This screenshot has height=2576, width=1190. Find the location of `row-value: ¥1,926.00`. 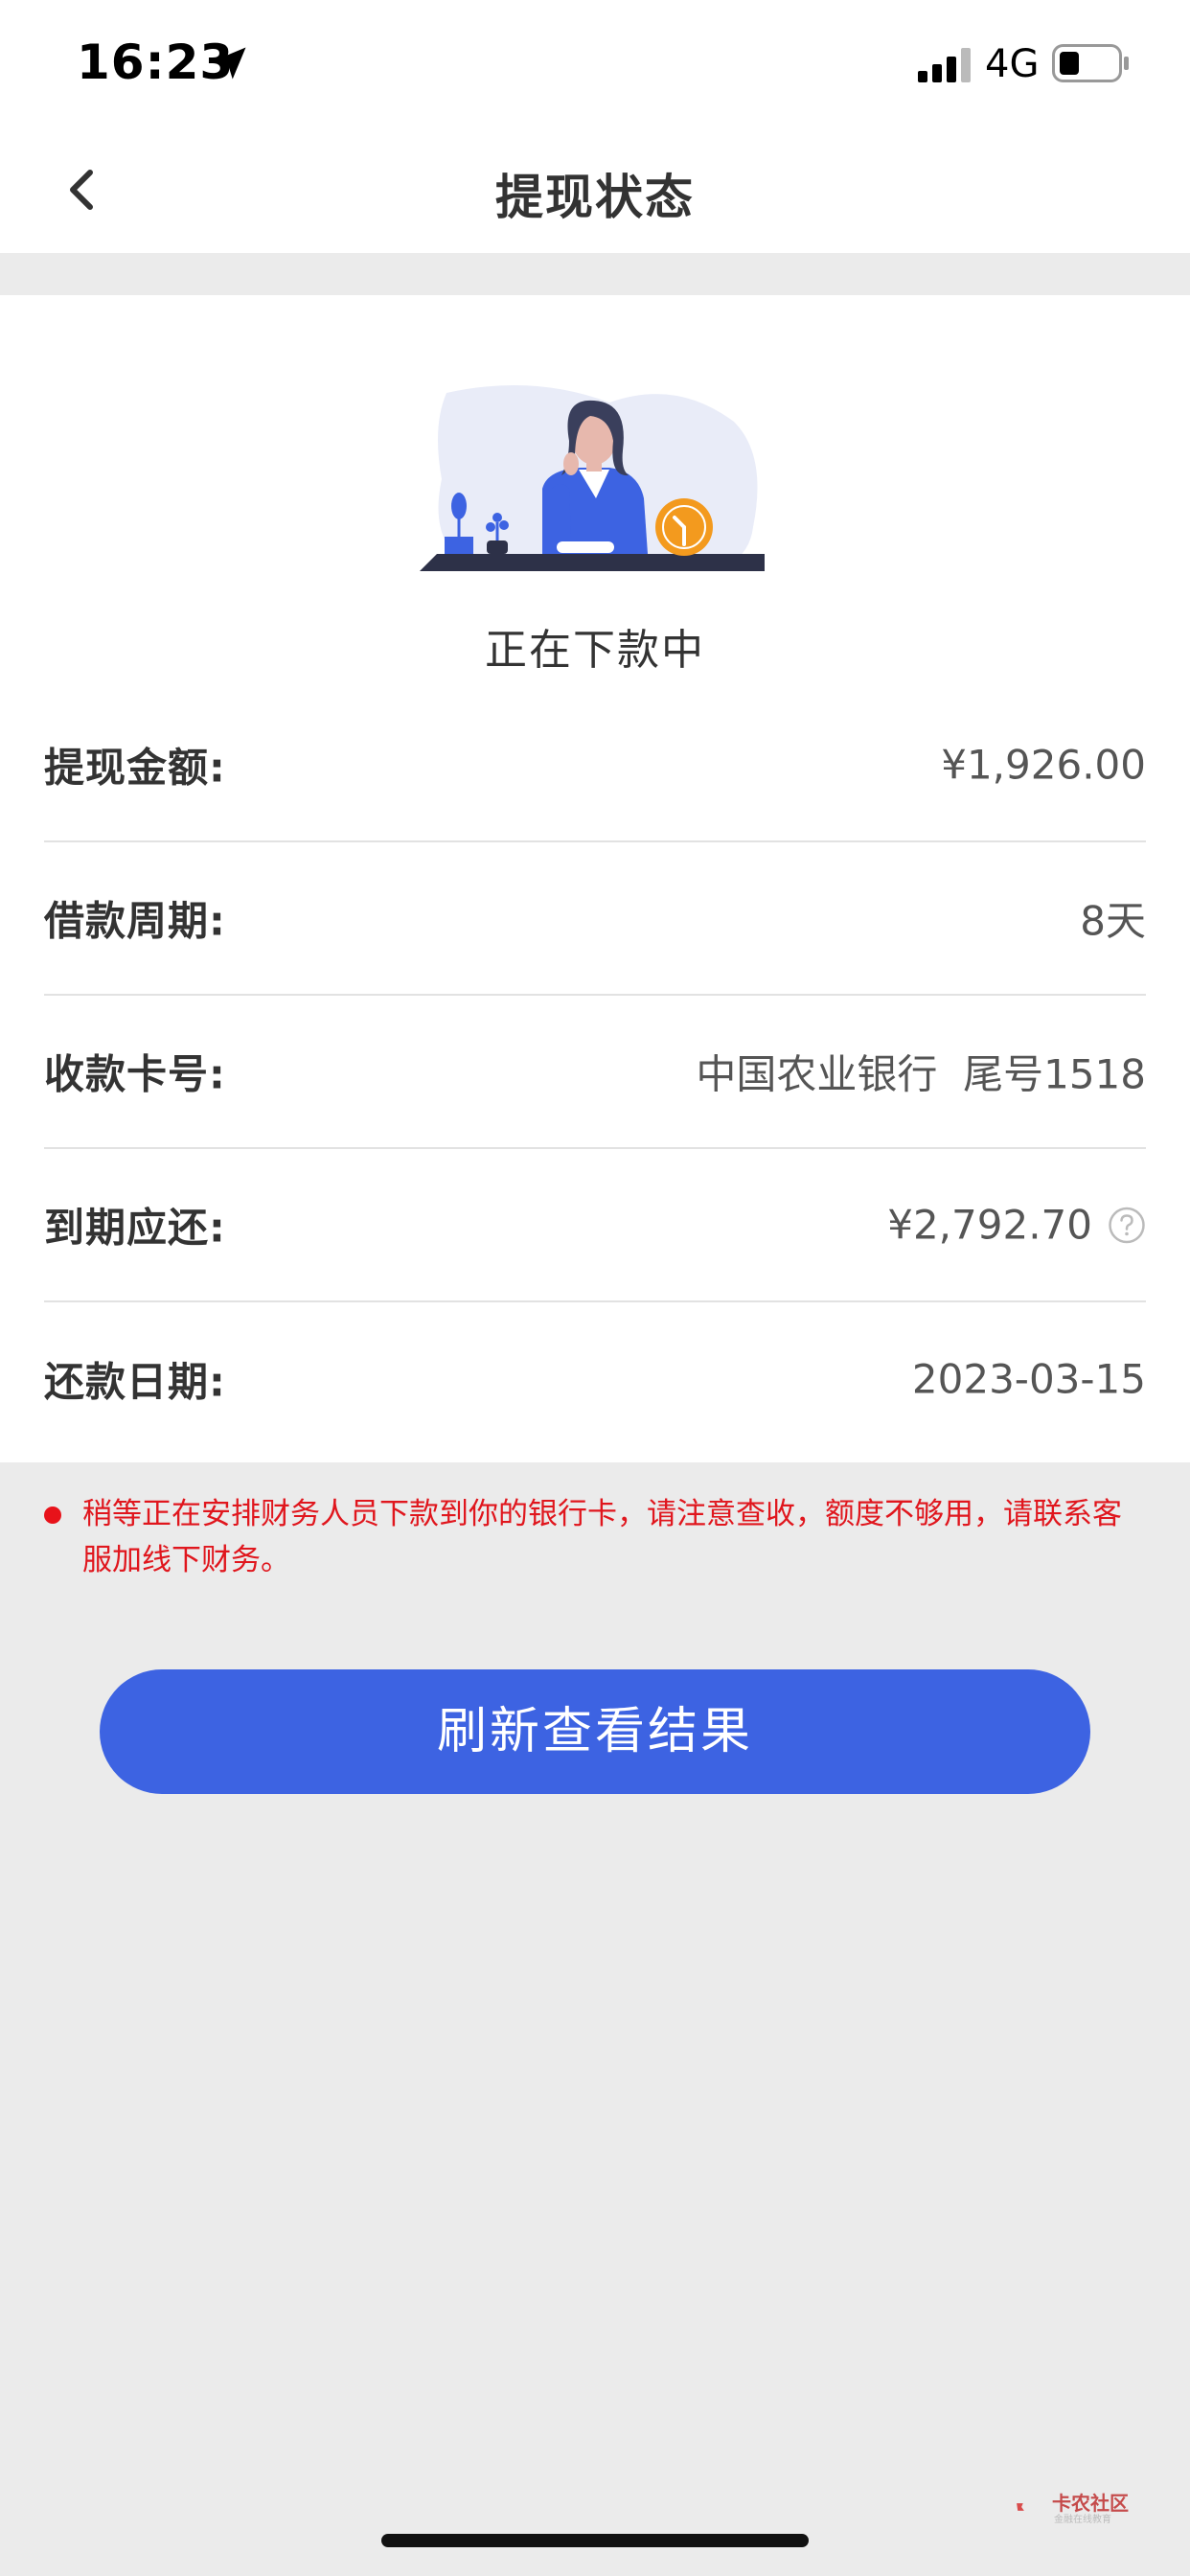

row-value: ¥1,926.00 is located at coordinates (1043, 765).